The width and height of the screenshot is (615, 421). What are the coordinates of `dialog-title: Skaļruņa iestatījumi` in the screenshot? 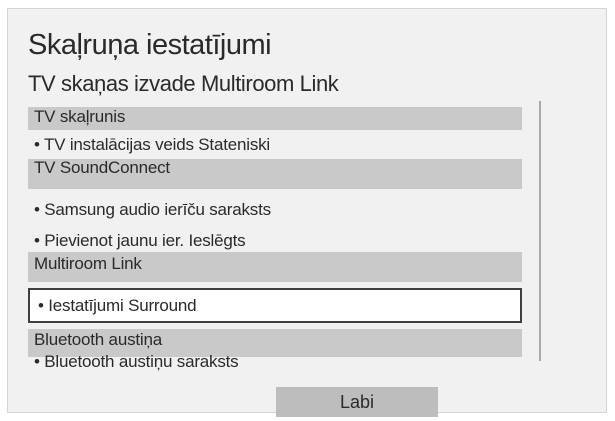 It's located at (150, 45).